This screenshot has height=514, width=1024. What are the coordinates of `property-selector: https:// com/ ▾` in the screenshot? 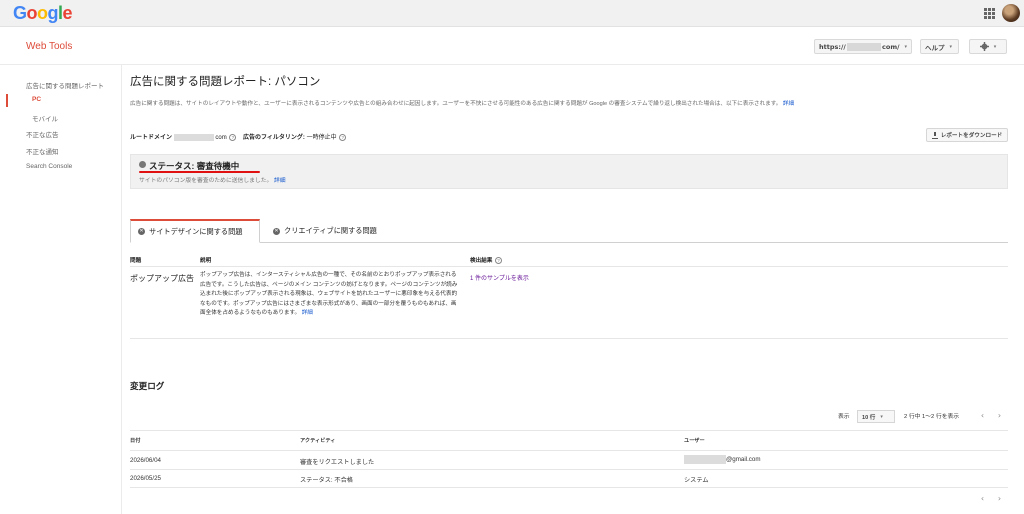 It's located at (863, 46).